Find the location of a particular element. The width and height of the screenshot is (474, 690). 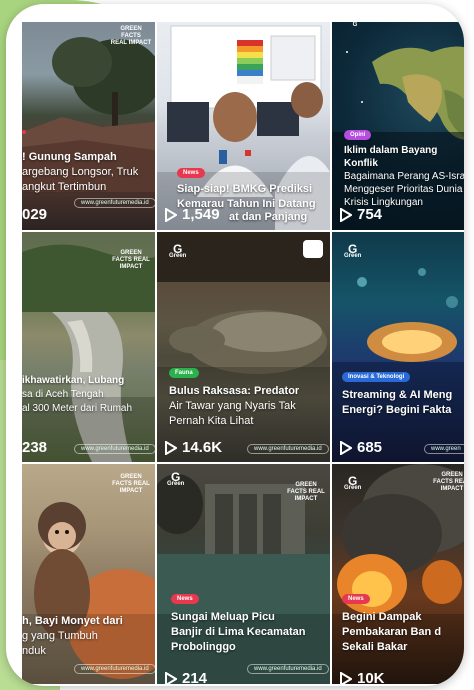

tile-5-title-line-1: Bulus Raksasa: Predator is located at coordinates (234, 391).